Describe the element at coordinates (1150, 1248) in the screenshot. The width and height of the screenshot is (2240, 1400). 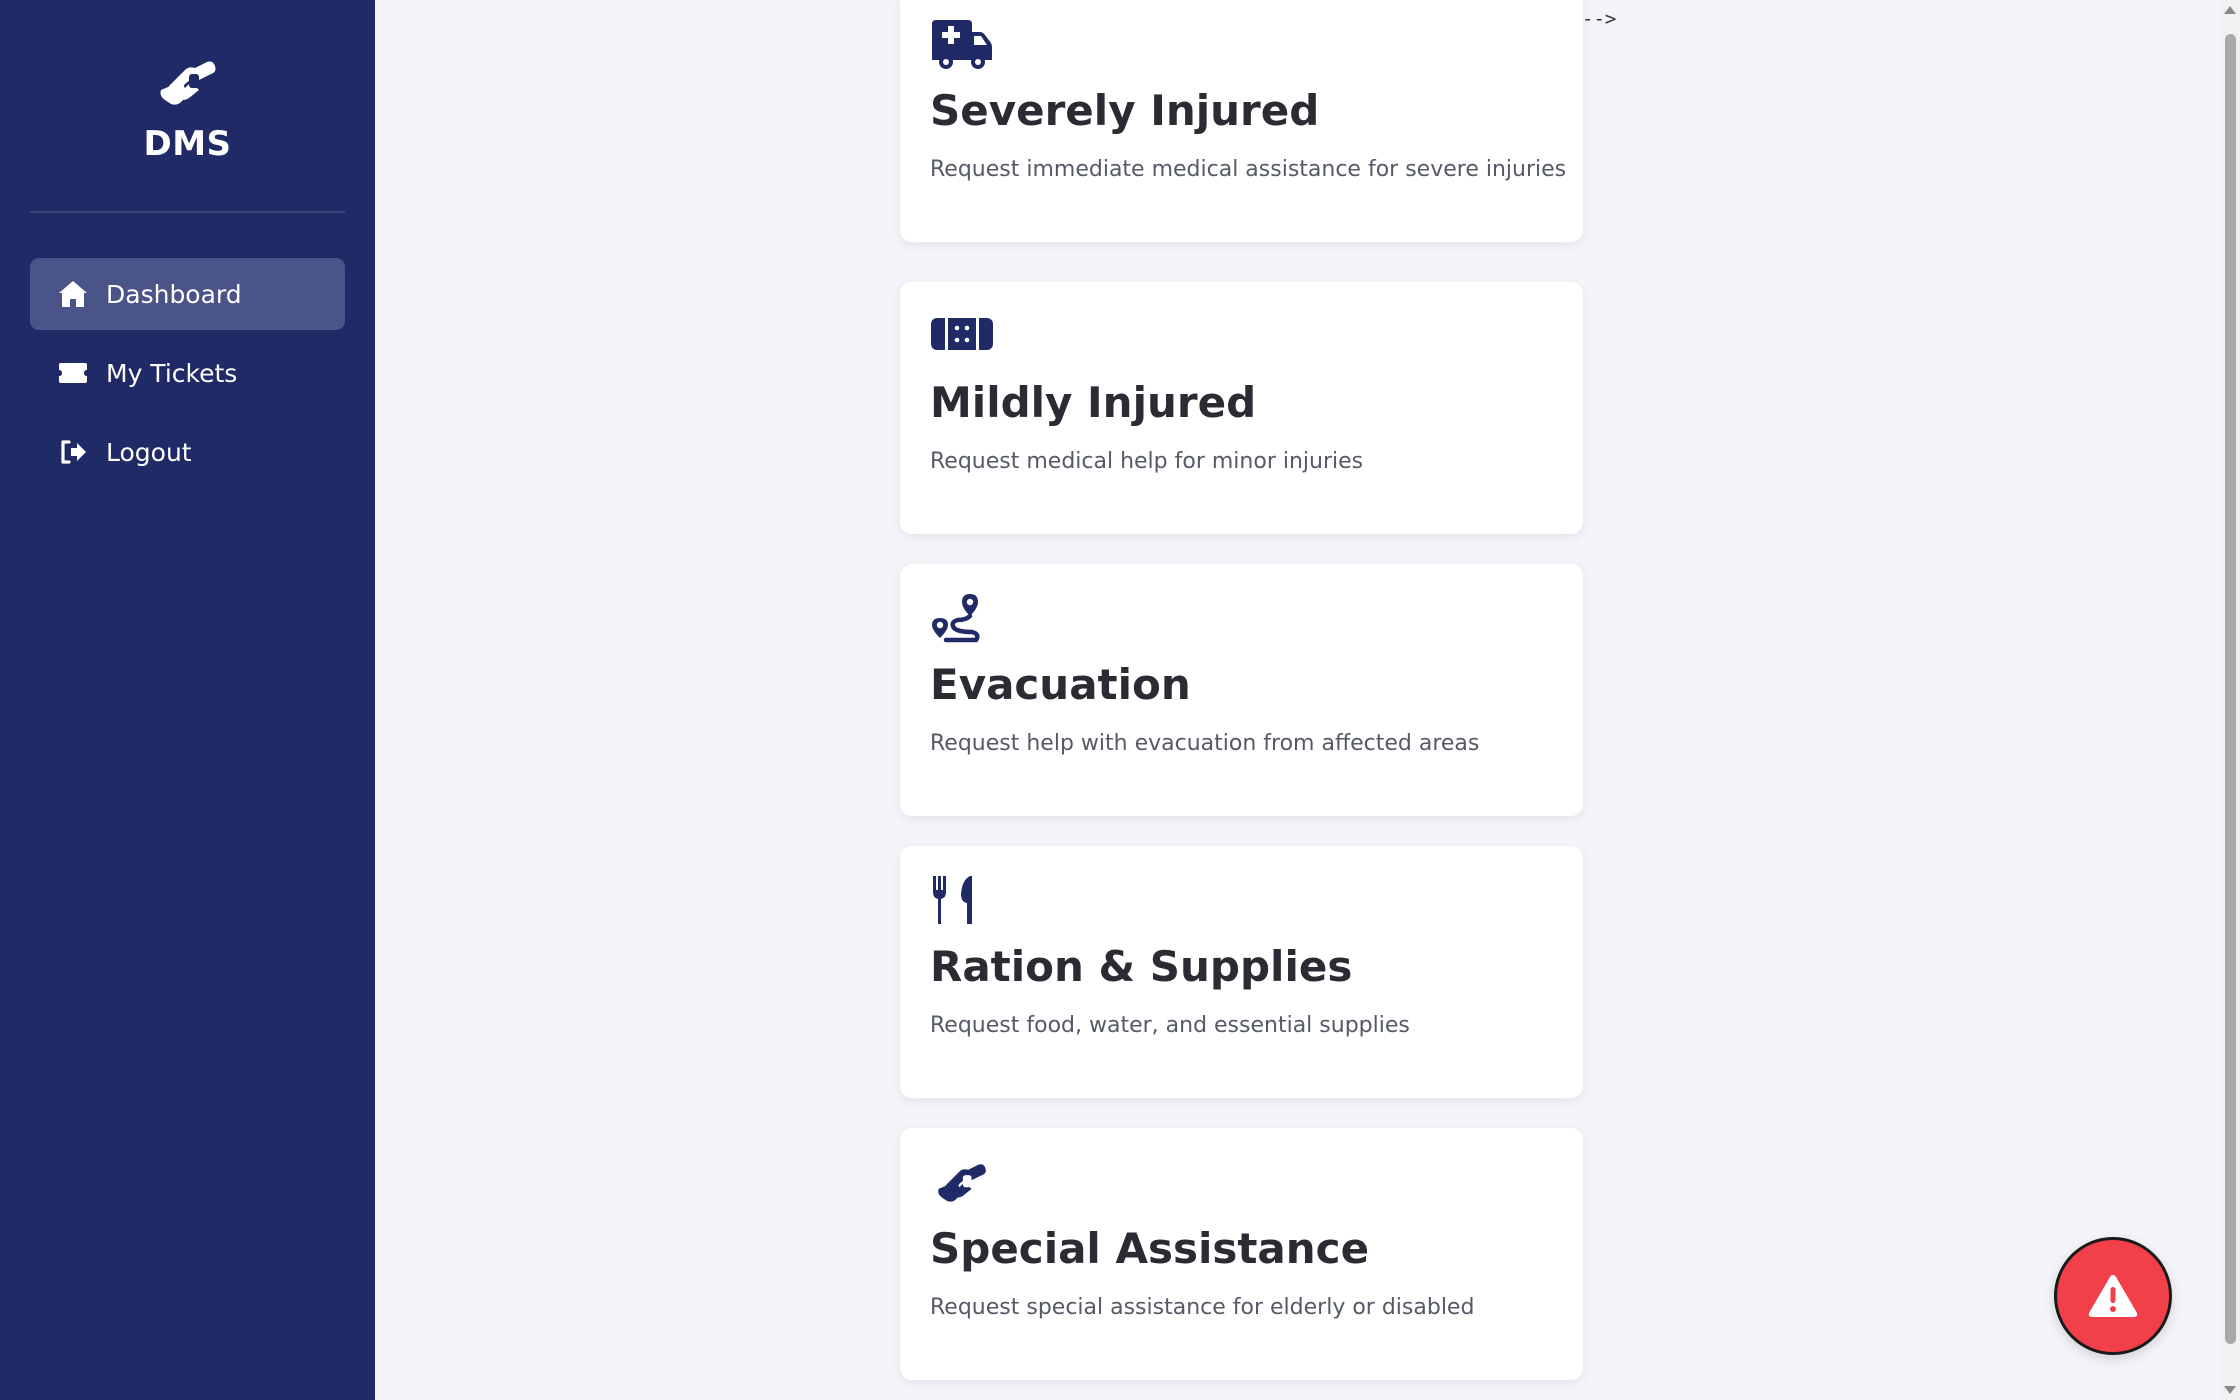
I see `card-title: Special Assistance` at that location.